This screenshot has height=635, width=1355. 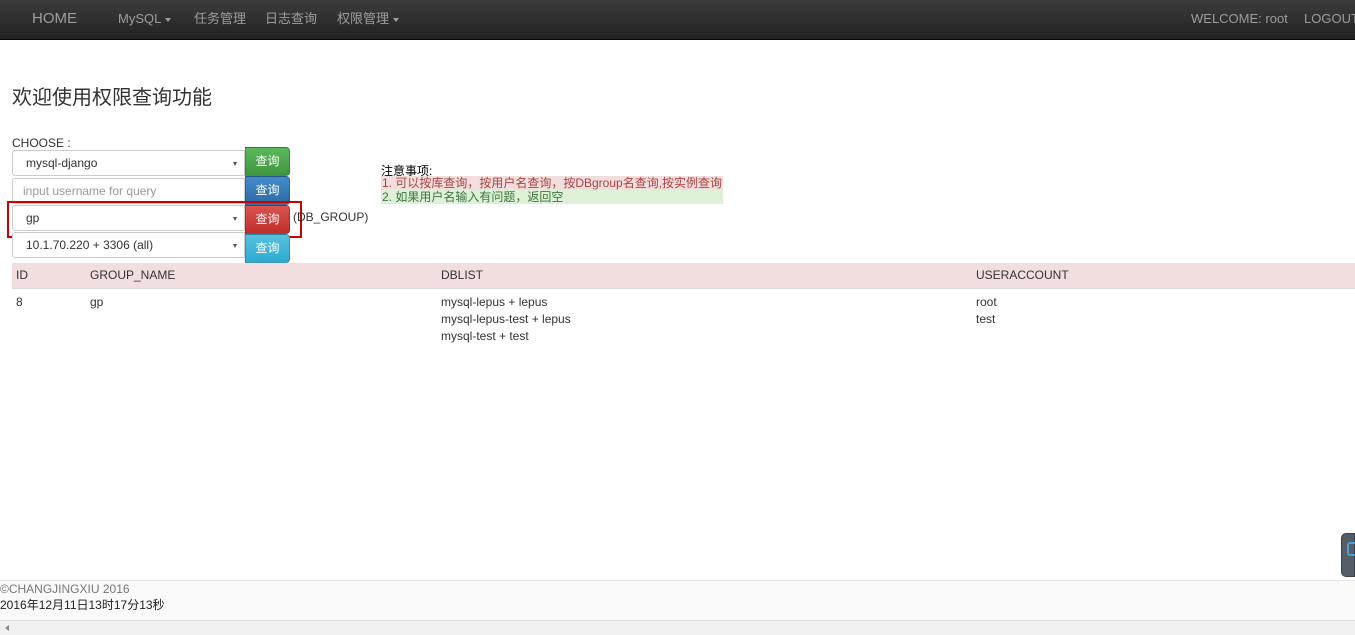 I want to click on copyright-text: ©CHANGJINGXIU 2016, so click(x=65, y=589).